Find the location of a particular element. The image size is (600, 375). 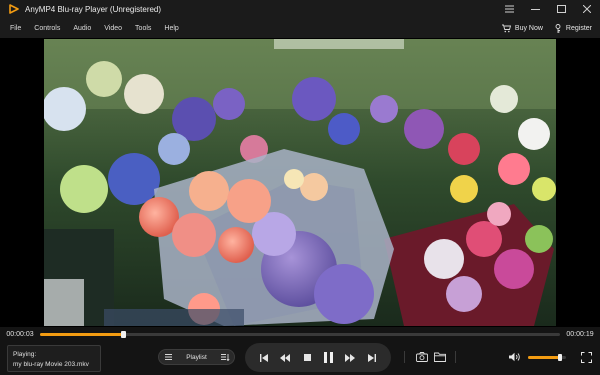

fullscreen-icon is located at coordinates (586, 357).